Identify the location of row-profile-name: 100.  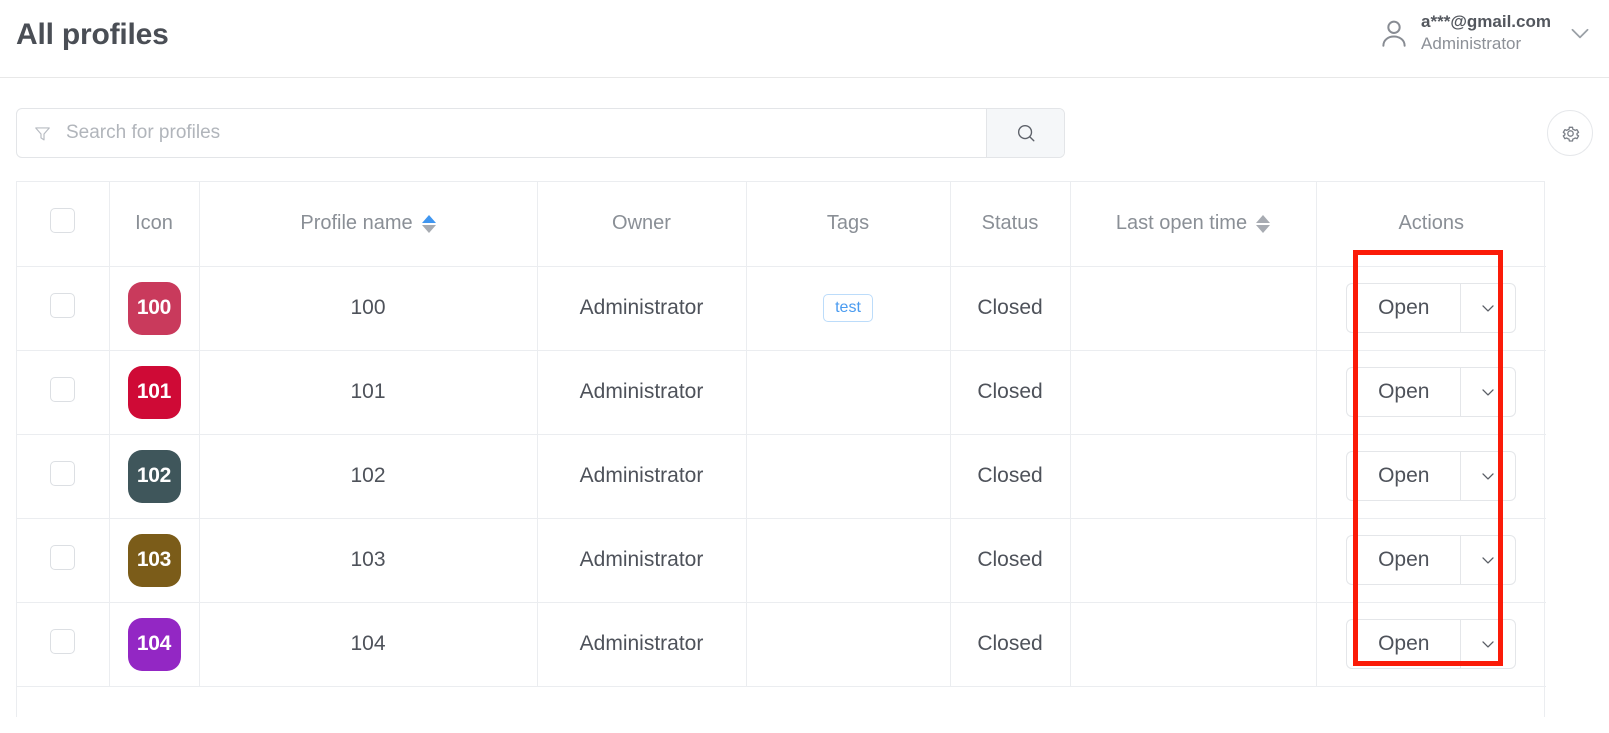
(368, 308).